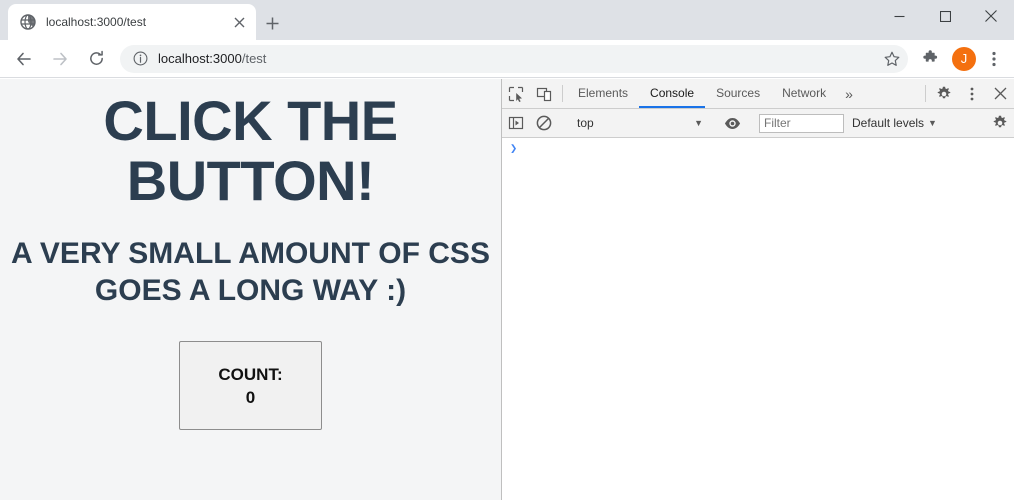  I want to click on toolbar-divider, so click(562, 93).